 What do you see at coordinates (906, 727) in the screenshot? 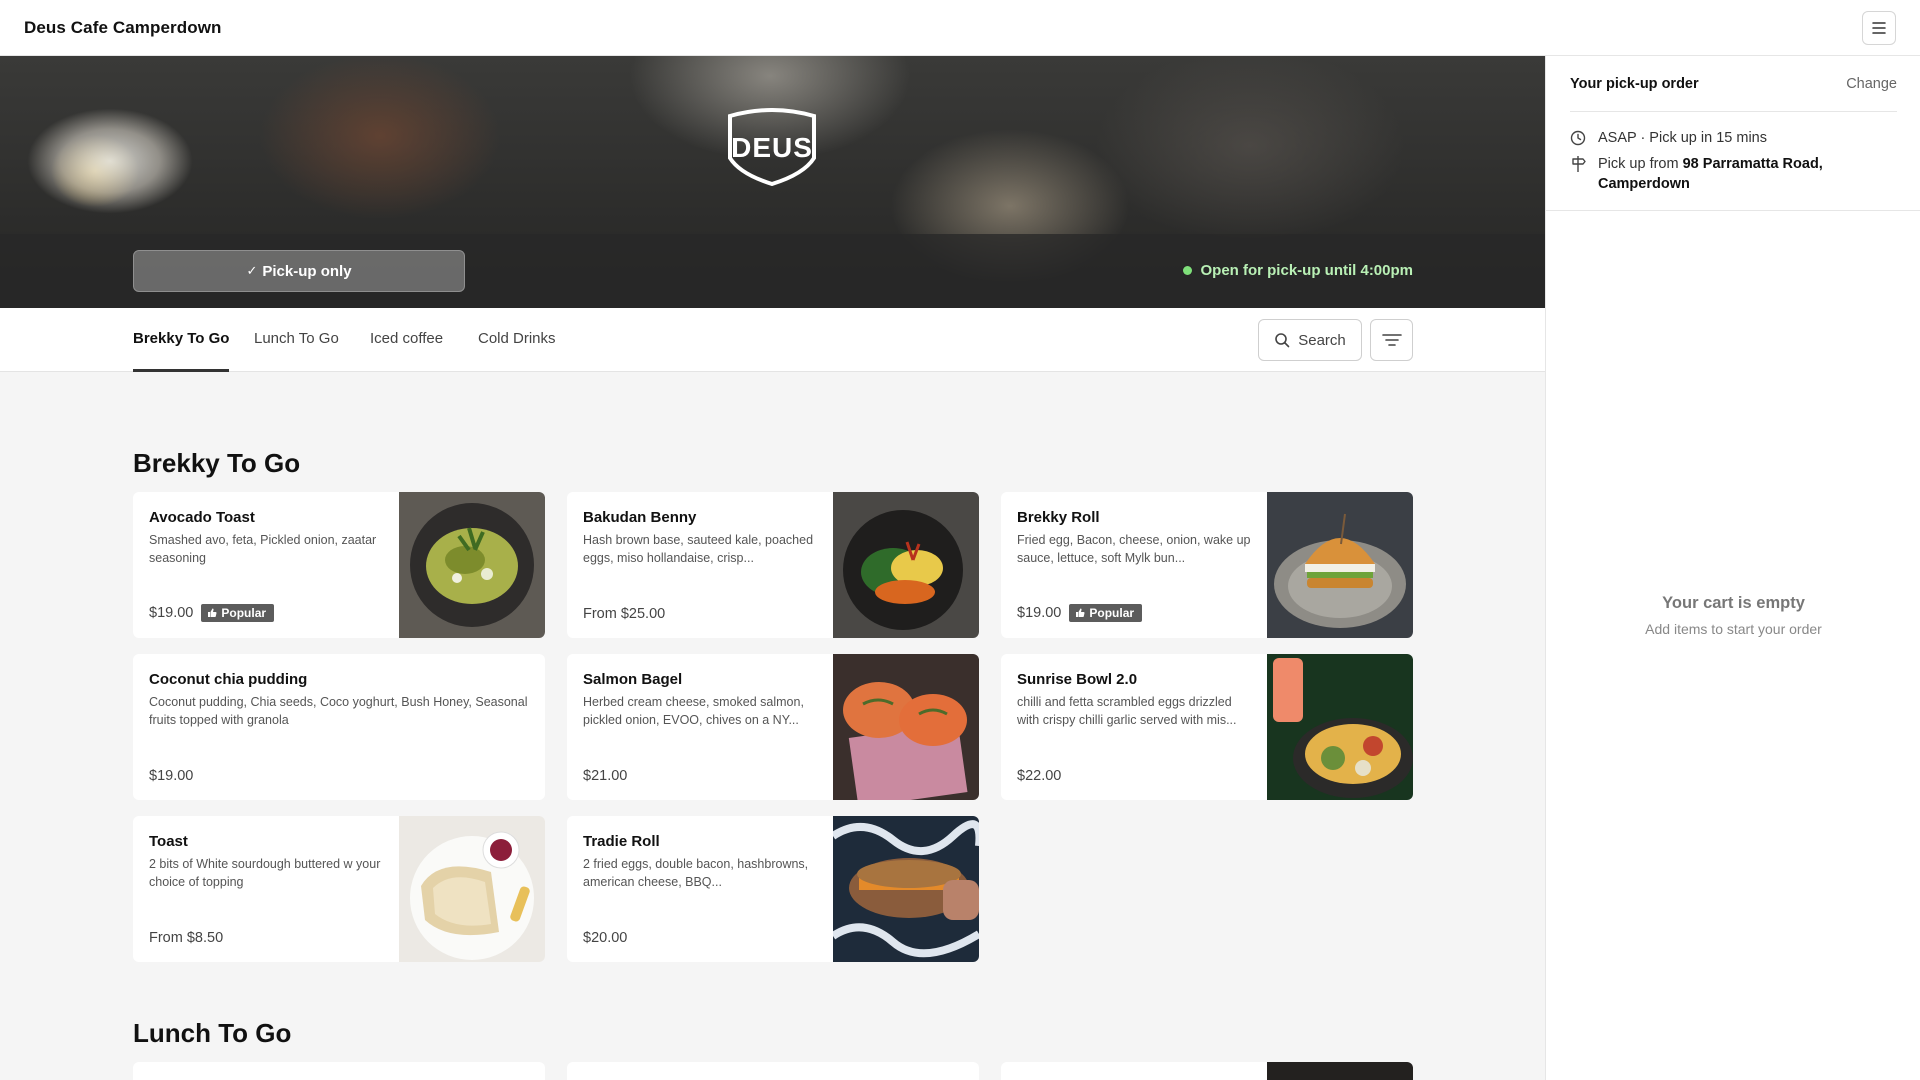
I see `salmon-bagel-photo` at bounding box center [906, 727].